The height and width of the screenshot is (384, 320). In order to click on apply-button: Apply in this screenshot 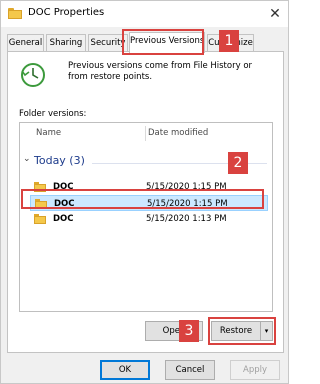, I will do `click(255, 370)`.